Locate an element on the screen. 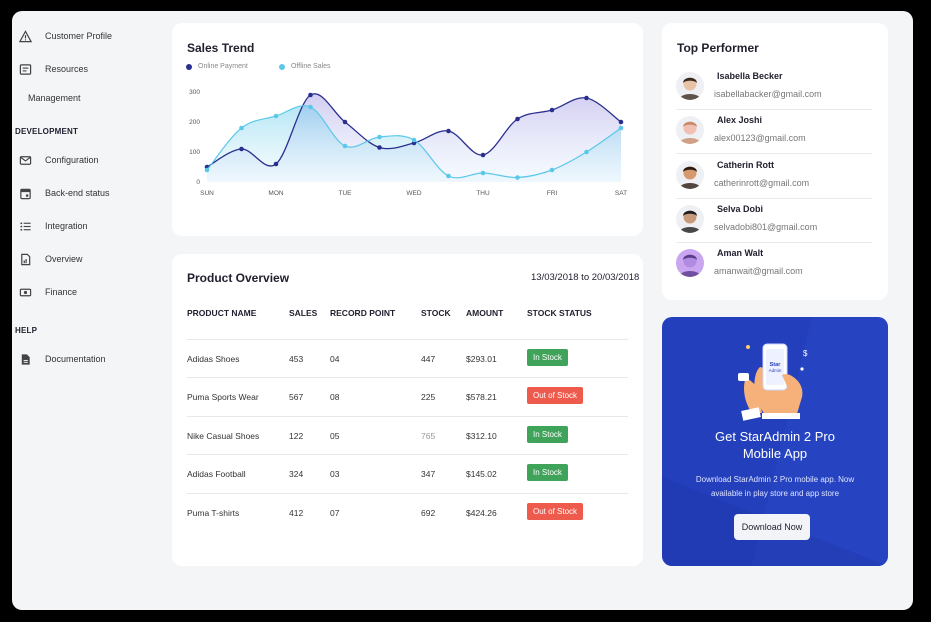  amount-cell: $424.26 is located at coordinates (481, 513).